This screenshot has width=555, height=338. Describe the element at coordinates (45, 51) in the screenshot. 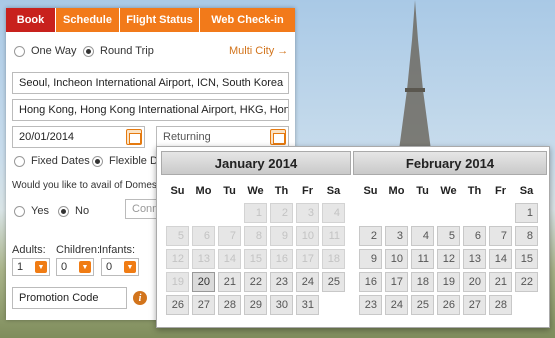

I see `trip-type-one-way: One Way` at that location.